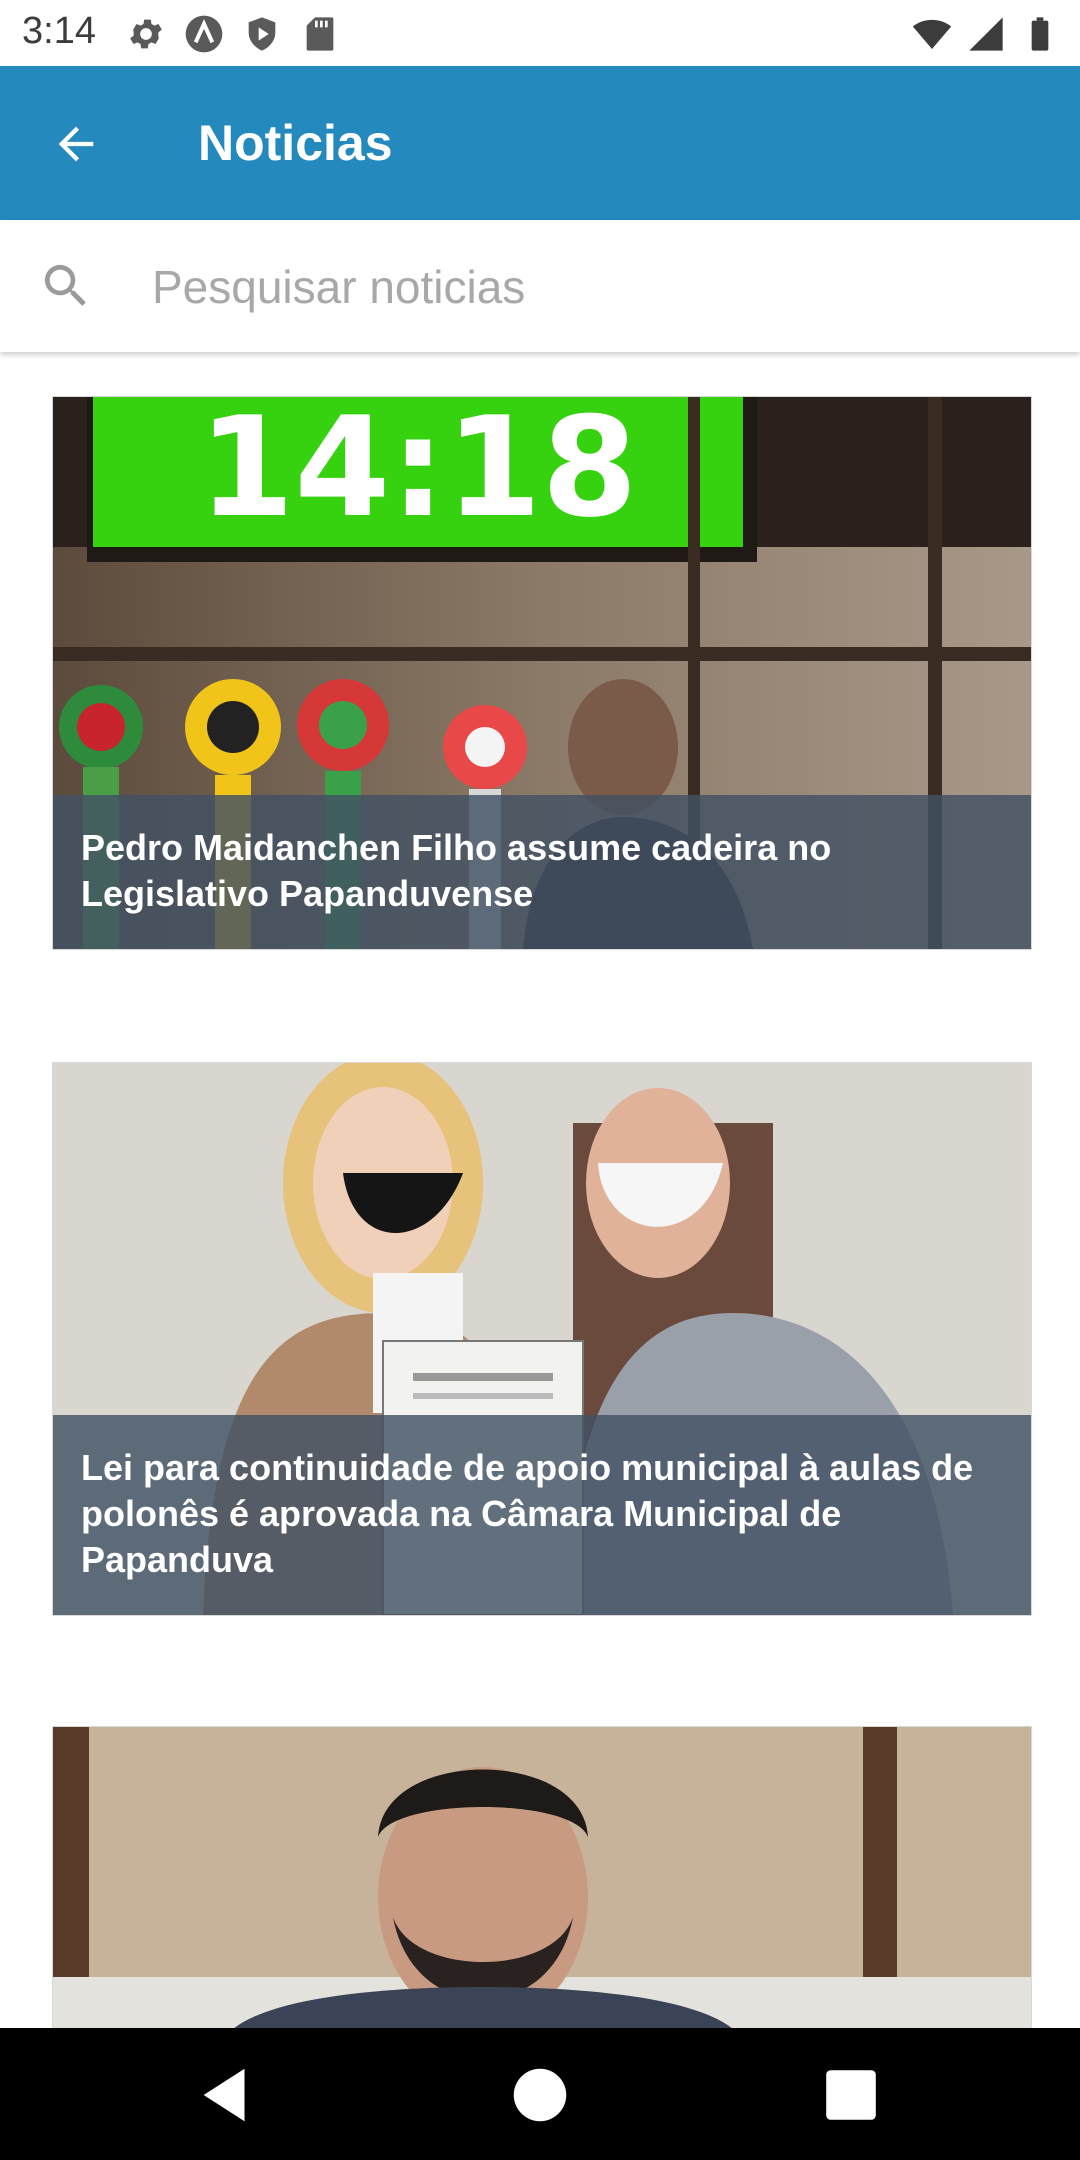  What do you see at coordinates (262, 34) in the screenshot?
I see `play-protect-icon` at bounding box center [262, 34].